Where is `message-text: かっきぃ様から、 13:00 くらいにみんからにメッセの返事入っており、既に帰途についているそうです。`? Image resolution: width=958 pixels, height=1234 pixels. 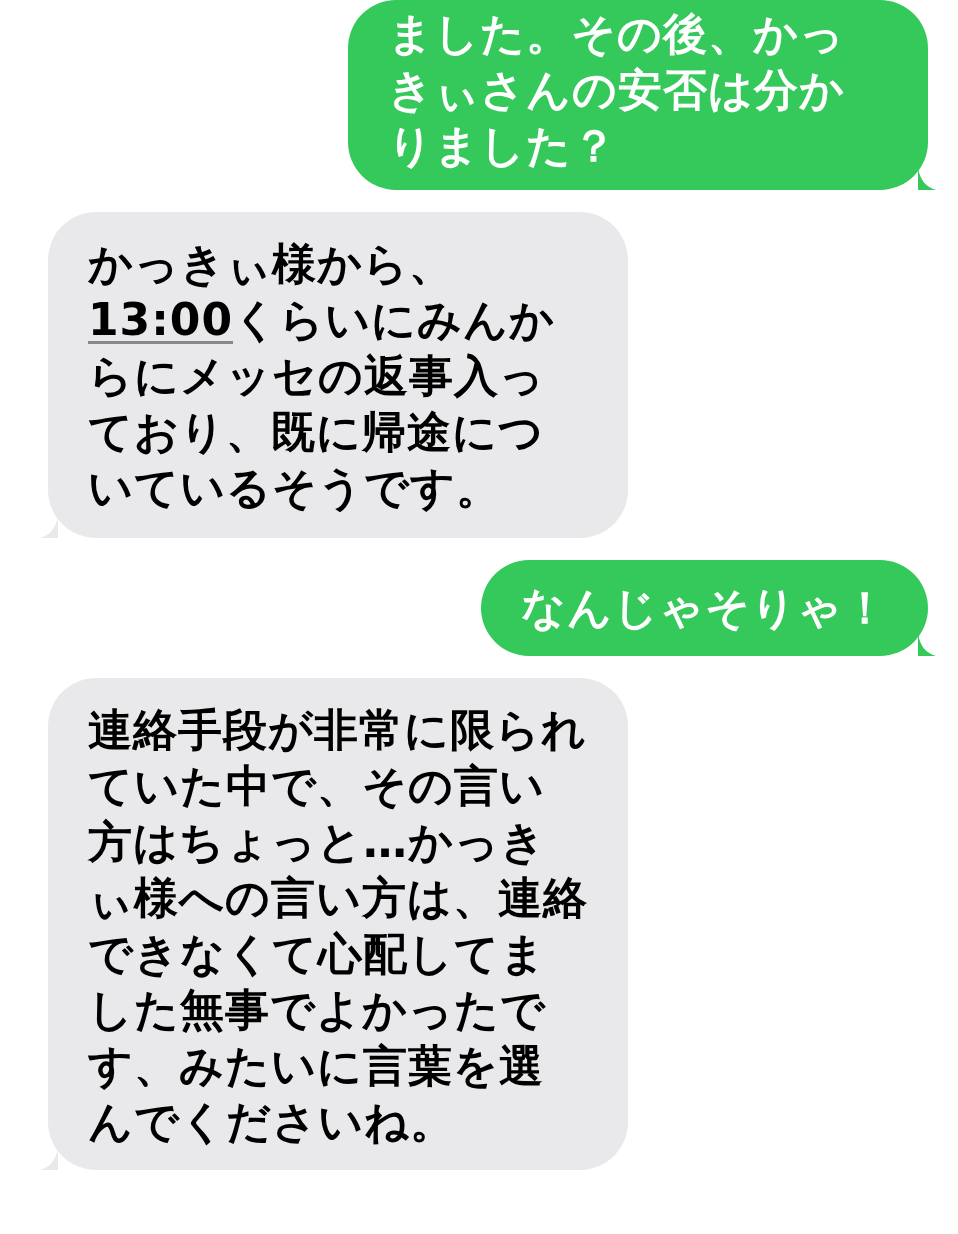 message-text: かっきぃ様から、 13:00 くらいにみんからにメッセの返事入っており、既に帰途についているそうです。 is located at coordinates (322, 376).